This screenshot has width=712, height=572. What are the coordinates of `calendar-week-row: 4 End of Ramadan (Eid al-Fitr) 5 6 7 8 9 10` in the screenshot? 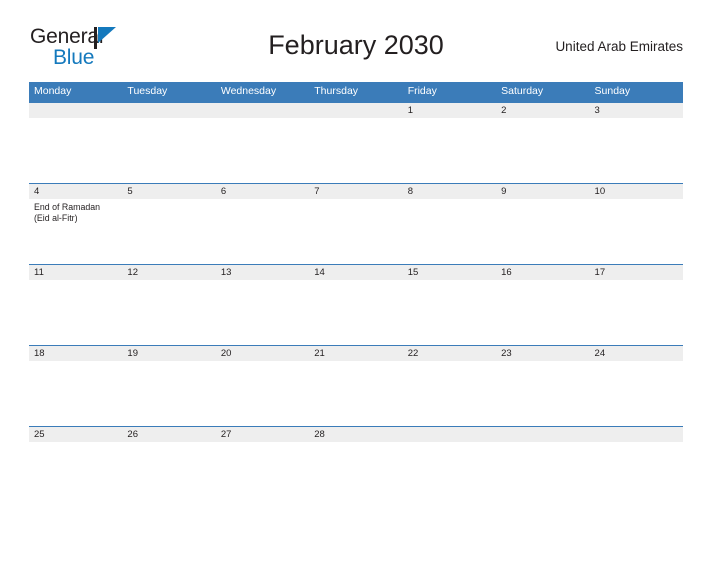 It's located at (356, 223).